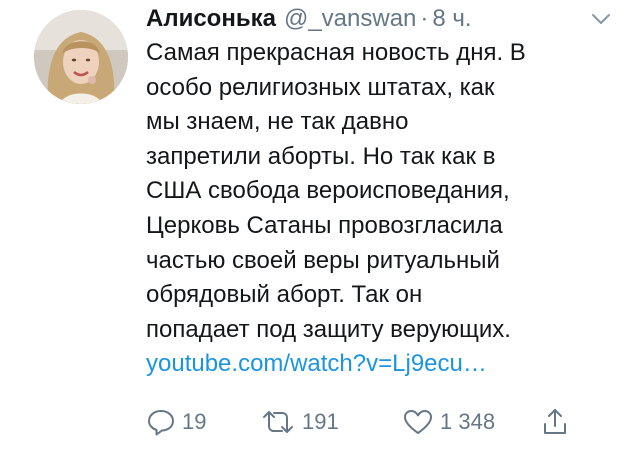  Describe the element at coordinates (324, 225) in the screenshot. I see `tweet-text-line: Церковь Сатаны провозгласила` at that location.